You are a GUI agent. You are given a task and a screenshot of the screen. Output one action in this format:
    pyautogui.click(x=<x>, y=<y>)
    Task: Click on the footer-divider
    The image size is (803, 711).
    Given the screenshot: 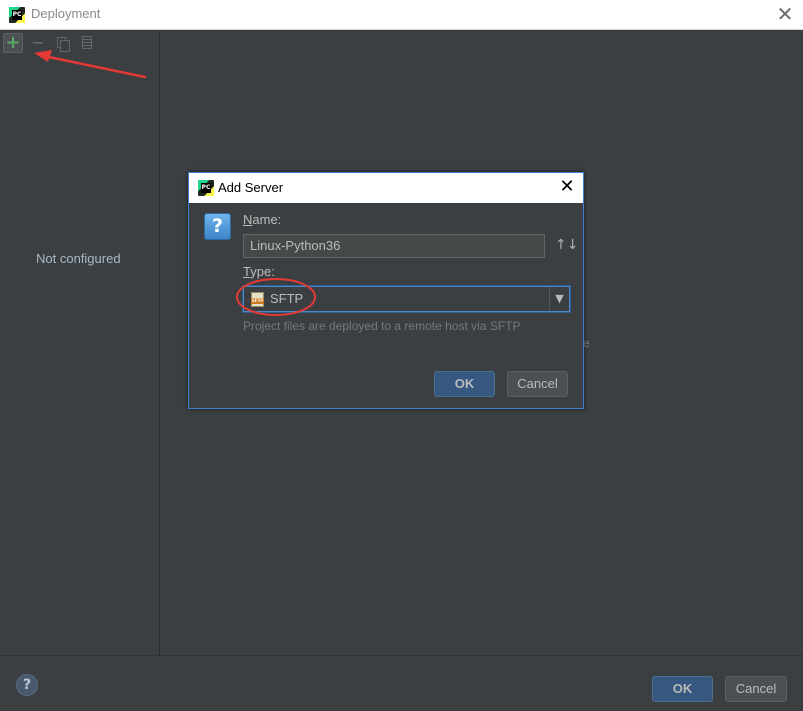 What is the action you would take?
    pyautogui.click(x=401, y=655)
    